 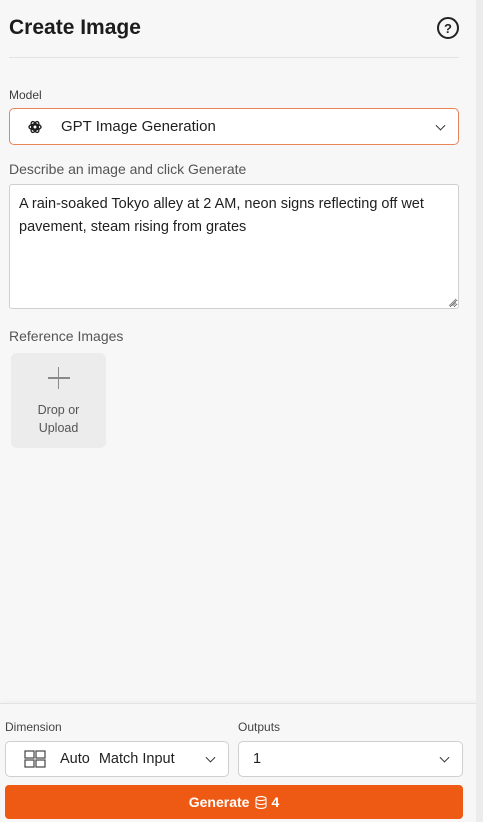 What do you see at coordinates (275, 802) in the screenshot?
I see `generate-credits: 4` at bounding box center [275, 802].